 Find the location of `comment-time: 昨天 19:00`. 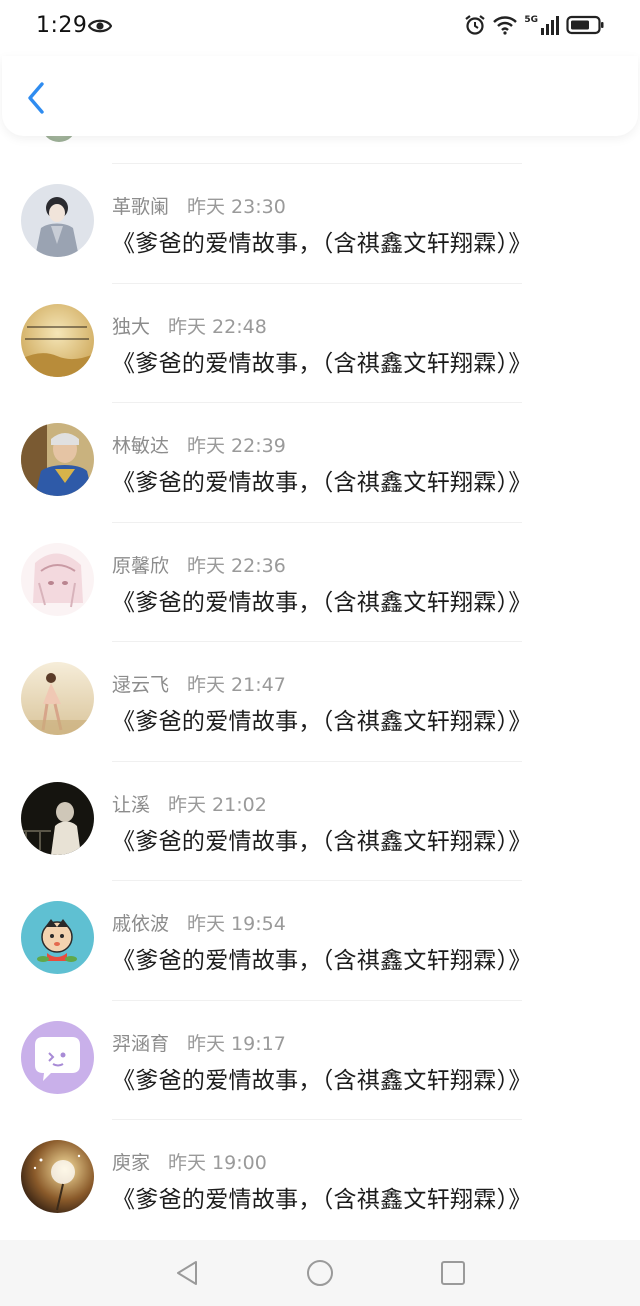

comment-time: 昨天 19:00 is located at coordinates (217, 1163).